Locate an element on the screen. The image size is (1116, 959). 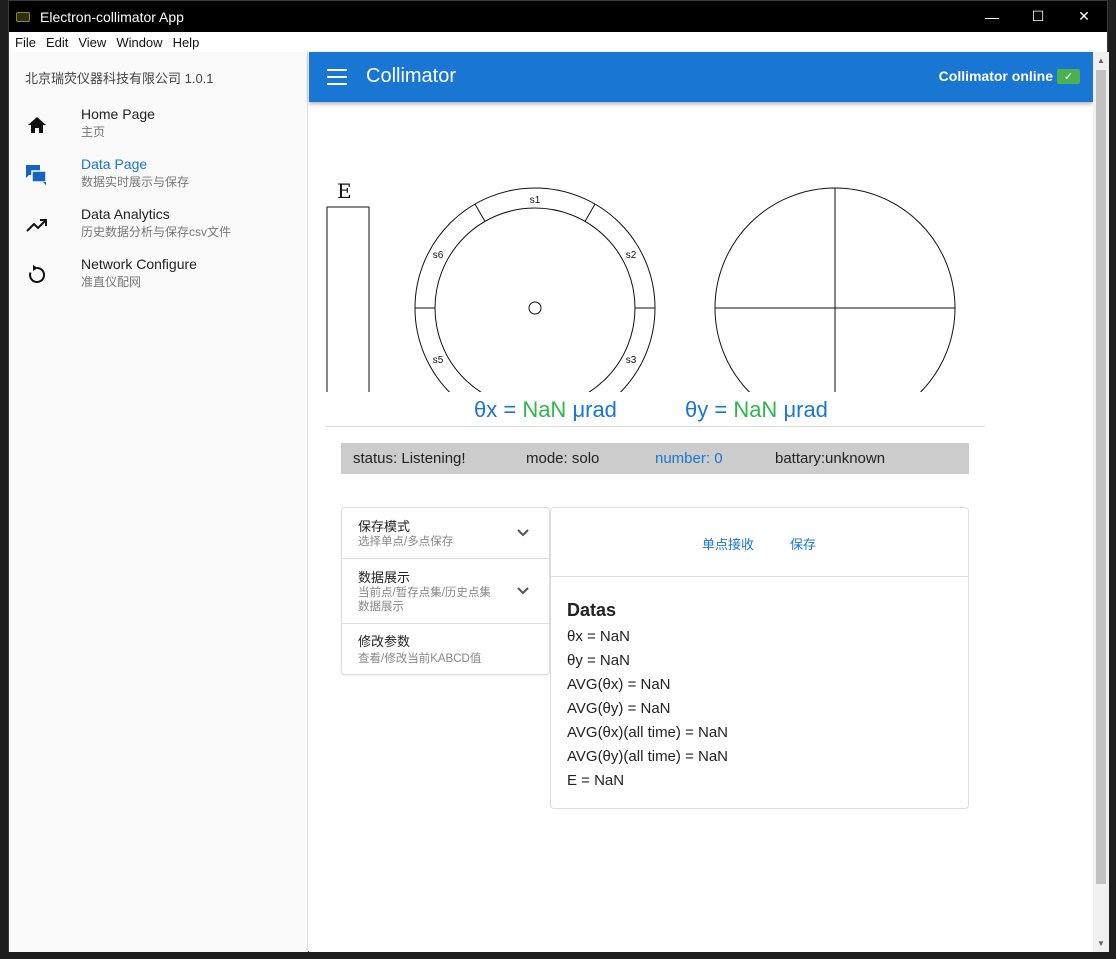
panel-modify-params: 修改参数 查看/修改当前KABCD值 is located at coordinates (445, 649).